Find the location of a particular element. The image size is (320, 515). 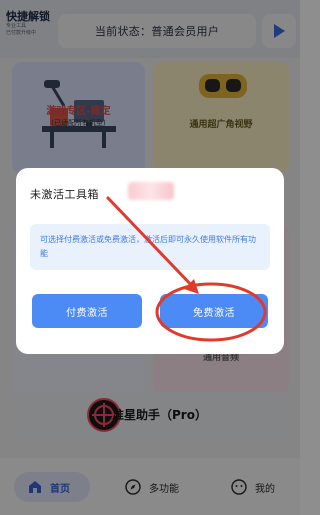

redacted-text is located at coordinates (151, 191).